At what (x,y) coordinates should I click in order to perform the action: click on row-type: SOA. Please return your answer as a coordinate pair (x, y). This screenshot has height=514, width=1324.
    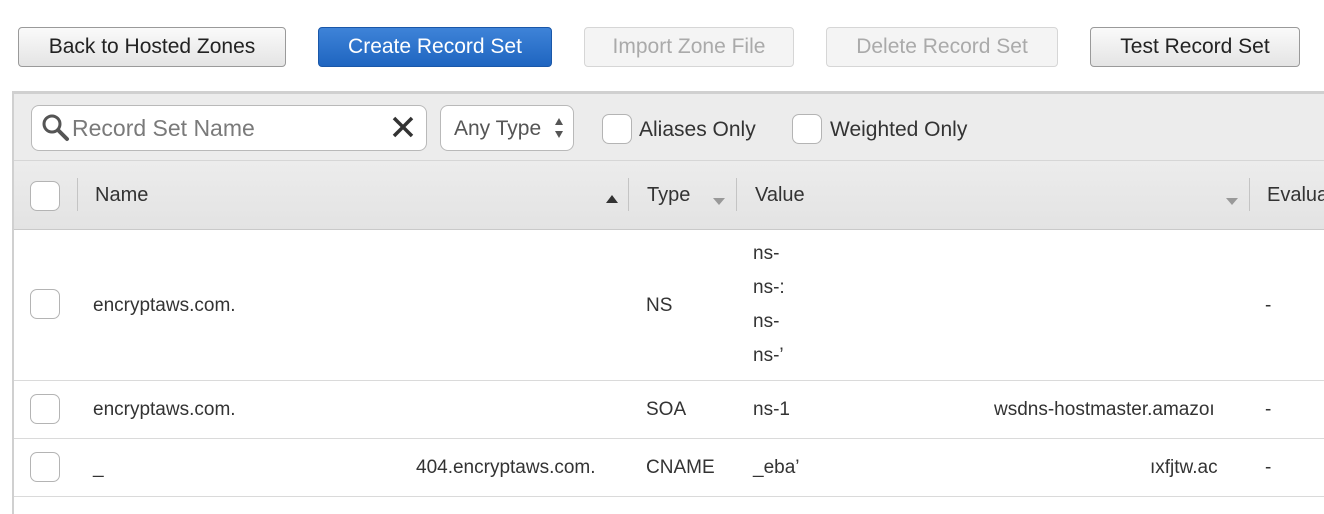
    Looking at the image, I should click on (666, 409).